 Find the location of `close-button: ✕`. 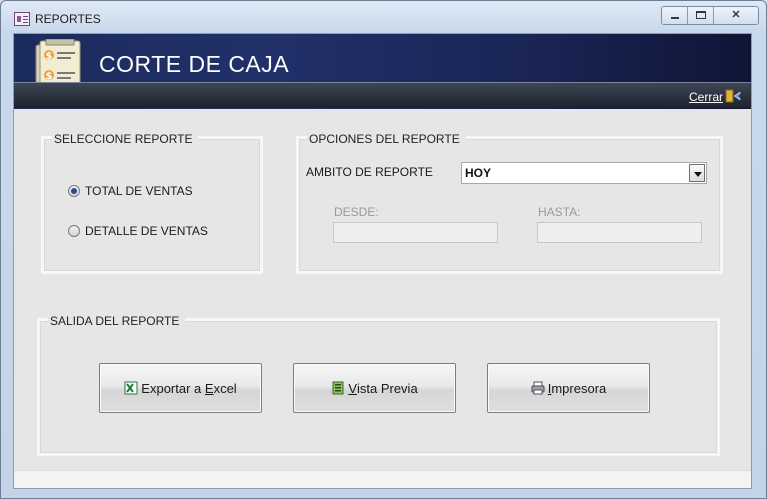

close-button: ✕ is located at coordinates (736, 15).